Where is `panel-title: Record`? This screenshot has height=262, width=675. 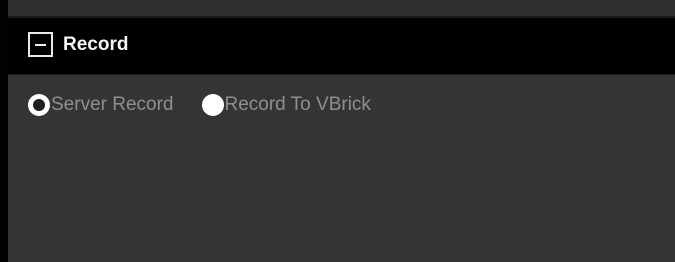 panel-title: Record is located at coordinates (96, 44).